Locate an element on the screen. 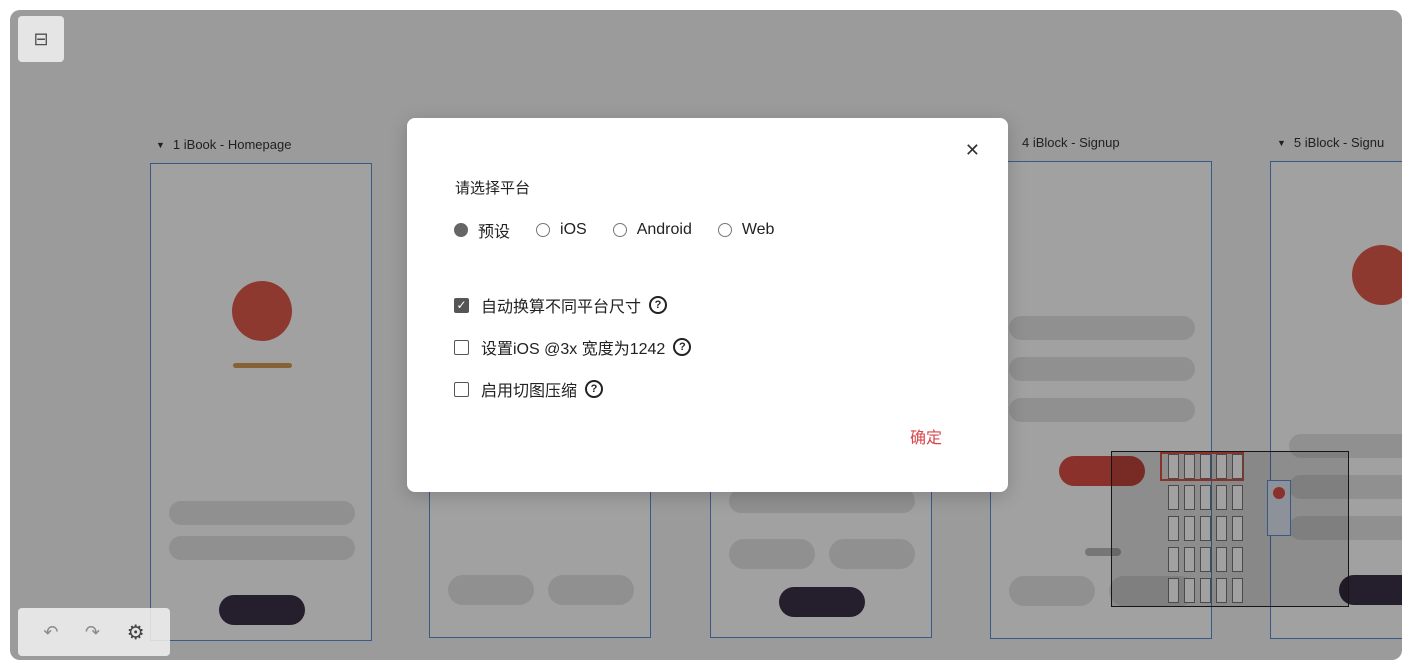 The image size is (1412, 670). layers-toggle-button: ⊟ is located at coordinates (41, 39).